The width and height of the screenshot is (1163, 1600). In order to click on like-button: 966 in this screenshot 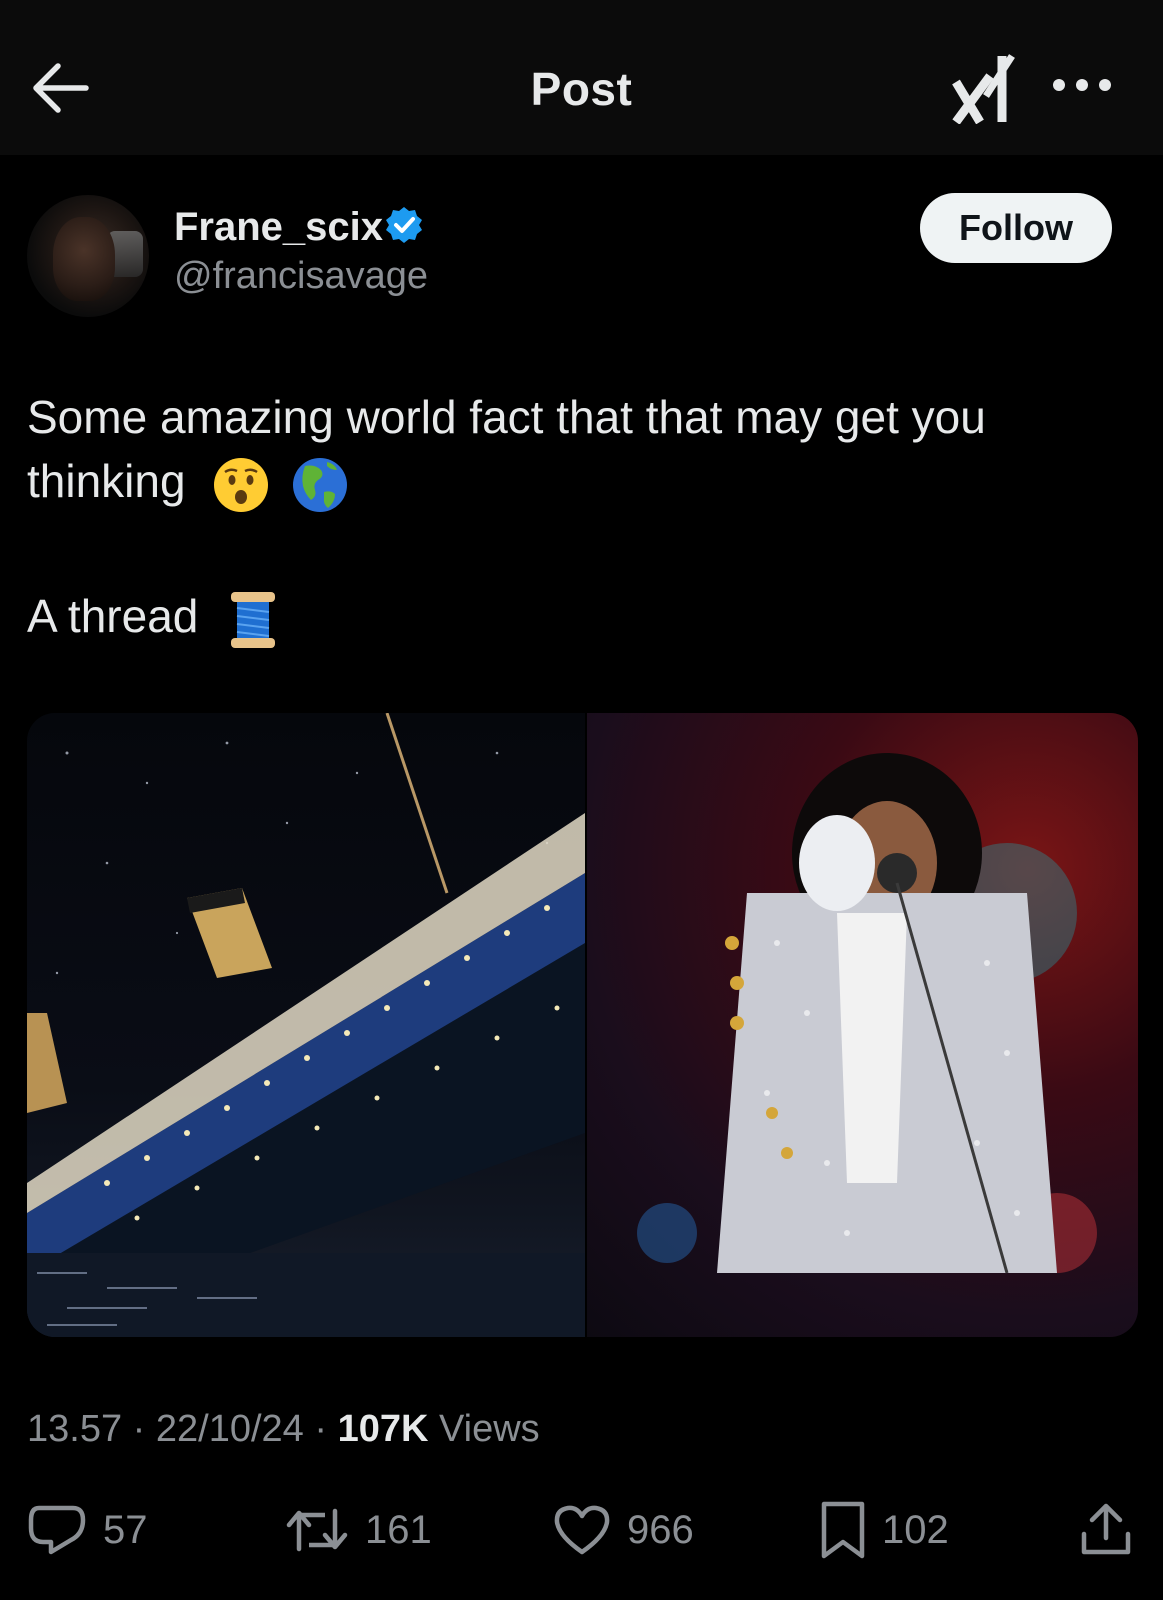, I will do `click(623, 1530)`.